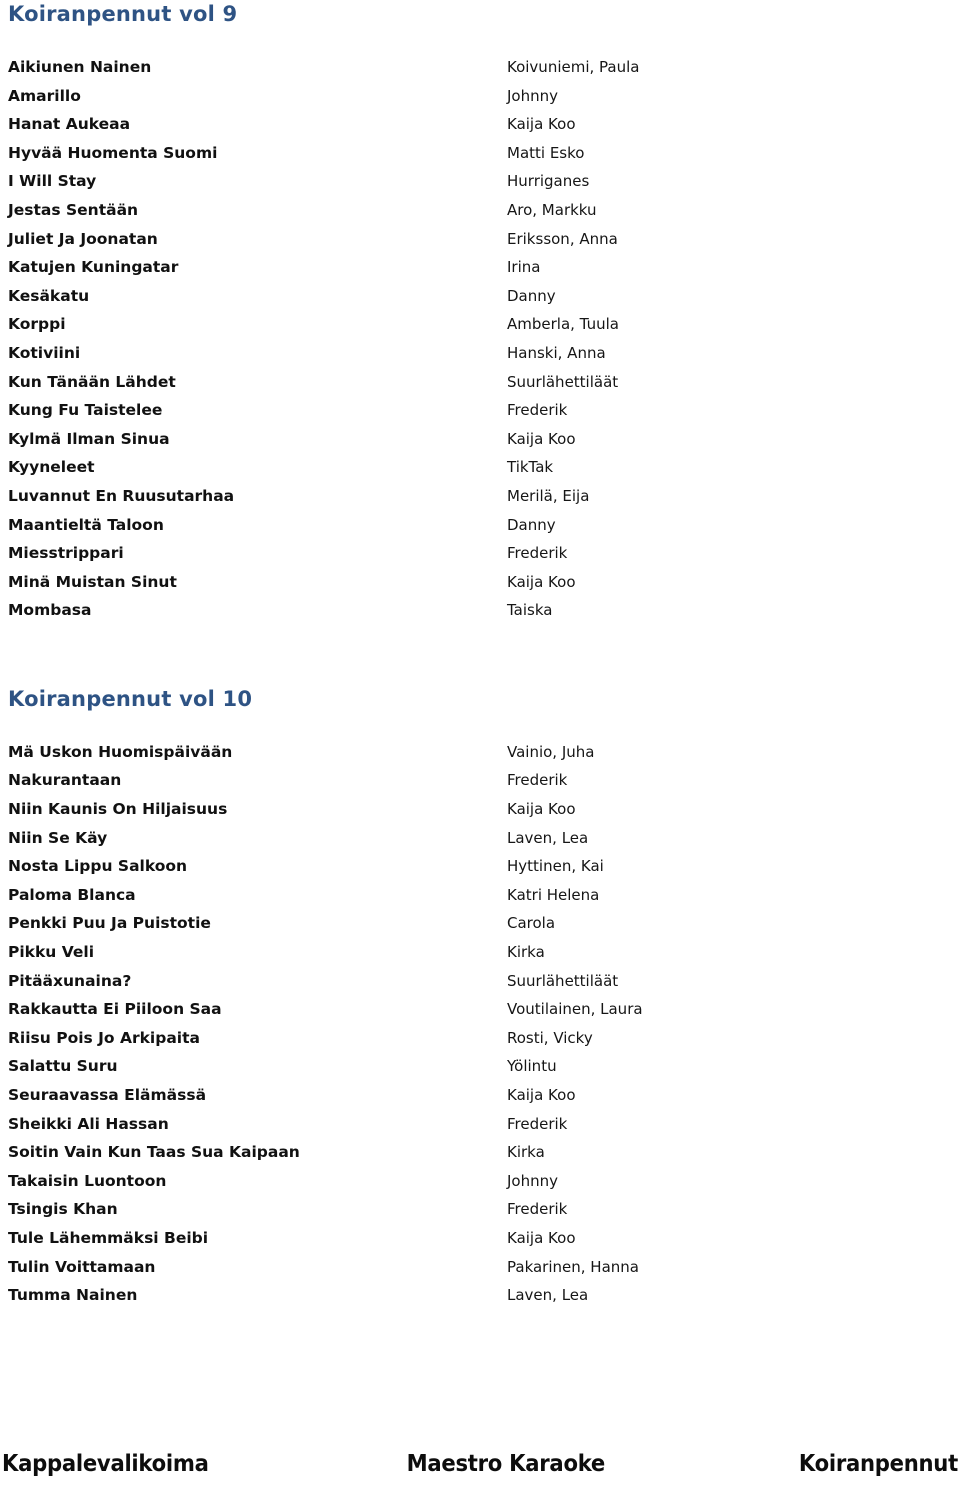  What do you see at coordinates (530, 467) in the screenshot?
I see `track-artist: TikTak` at bounding box center [530, 467].